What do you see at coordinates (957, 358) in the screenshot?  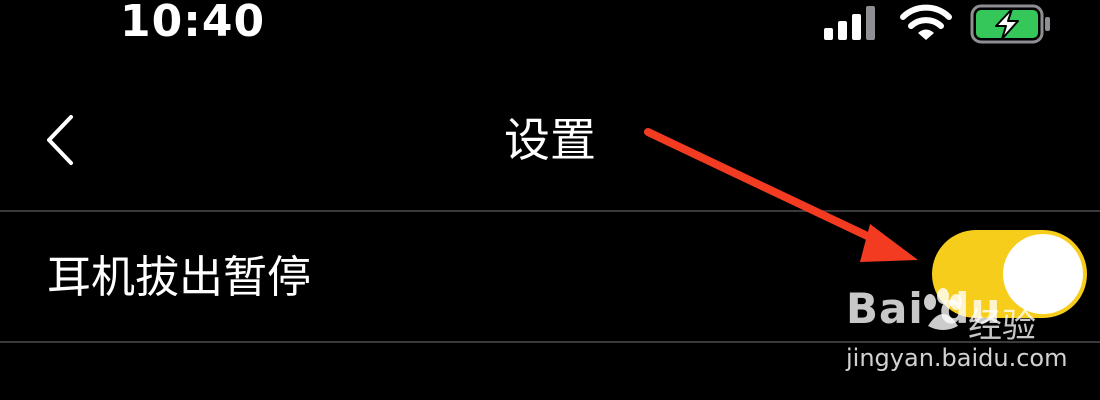 I see `watermark-url: jingyan.baidu.com` at bounding box center [957, 358].